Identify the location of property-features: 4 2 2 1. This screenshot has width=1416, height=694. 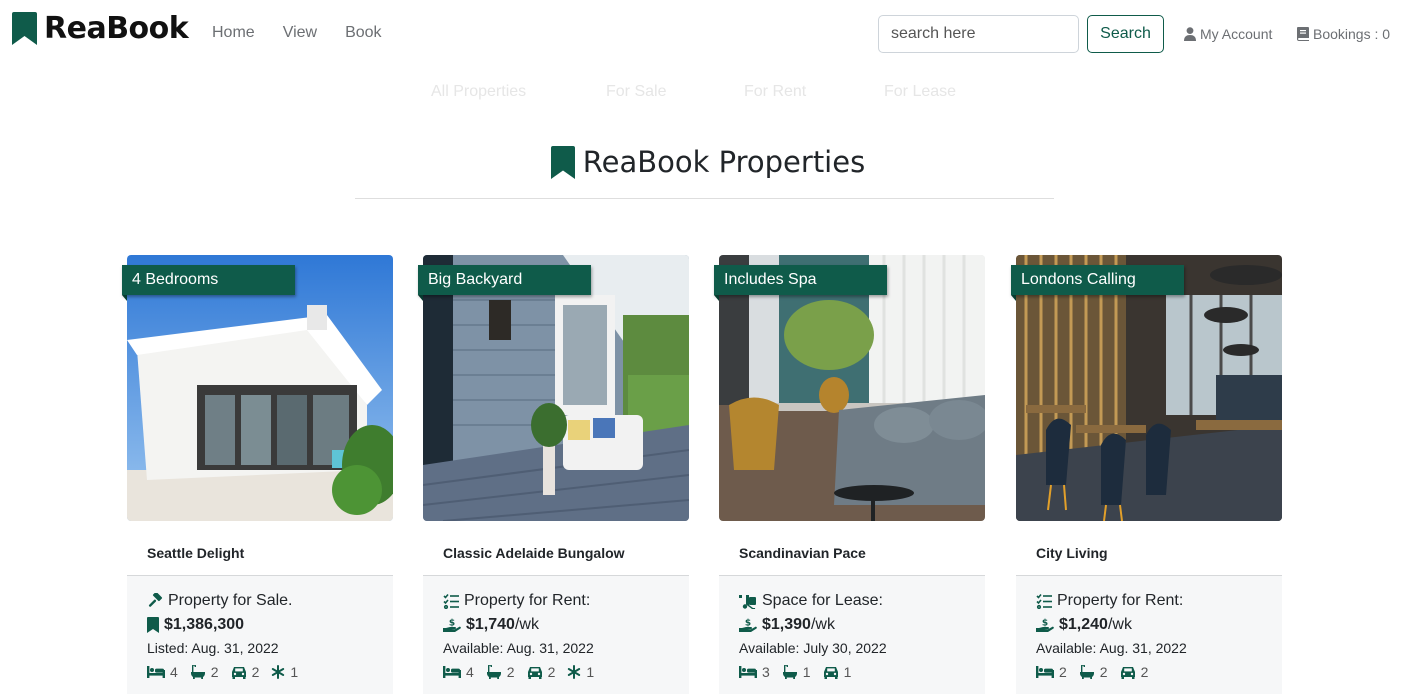
(270, 672).